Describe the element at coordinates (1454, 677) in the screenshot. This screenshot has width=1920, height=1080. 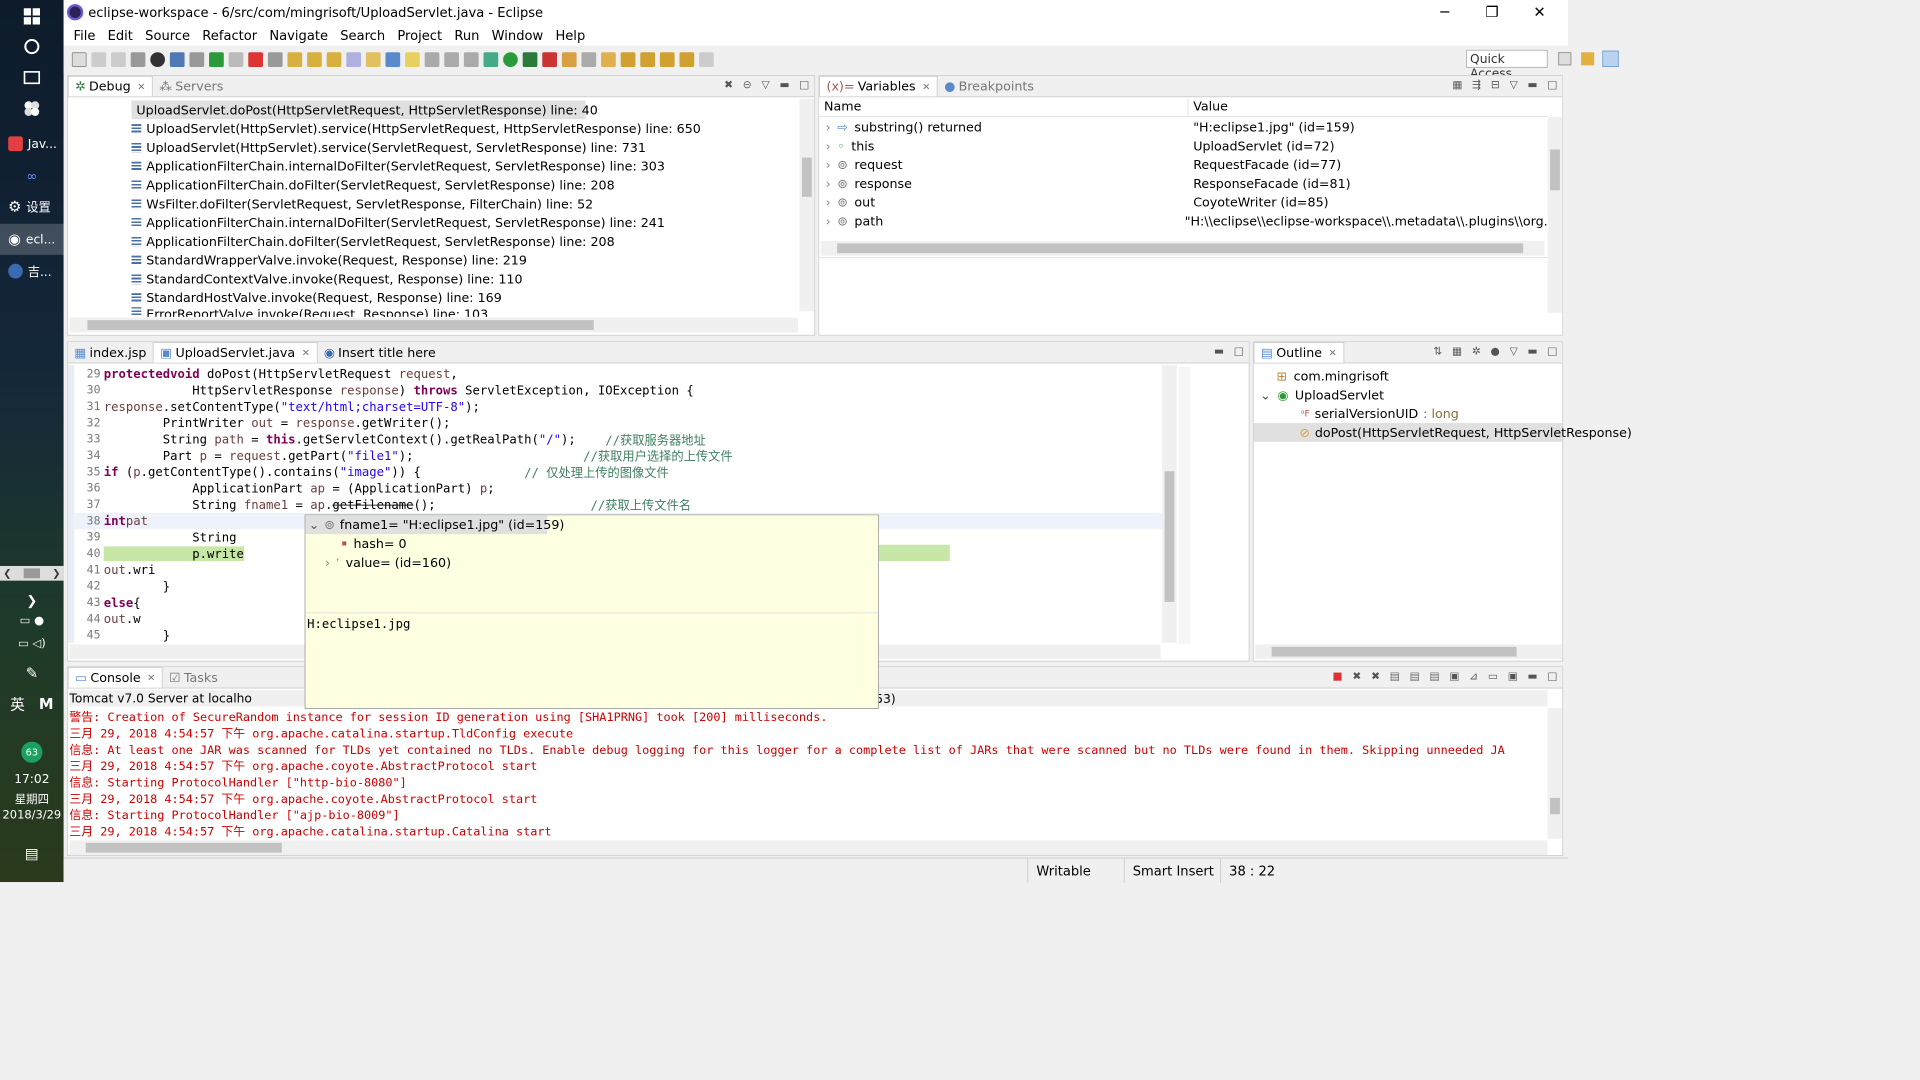
I see `show-on-output-icon: ▣` at that location.